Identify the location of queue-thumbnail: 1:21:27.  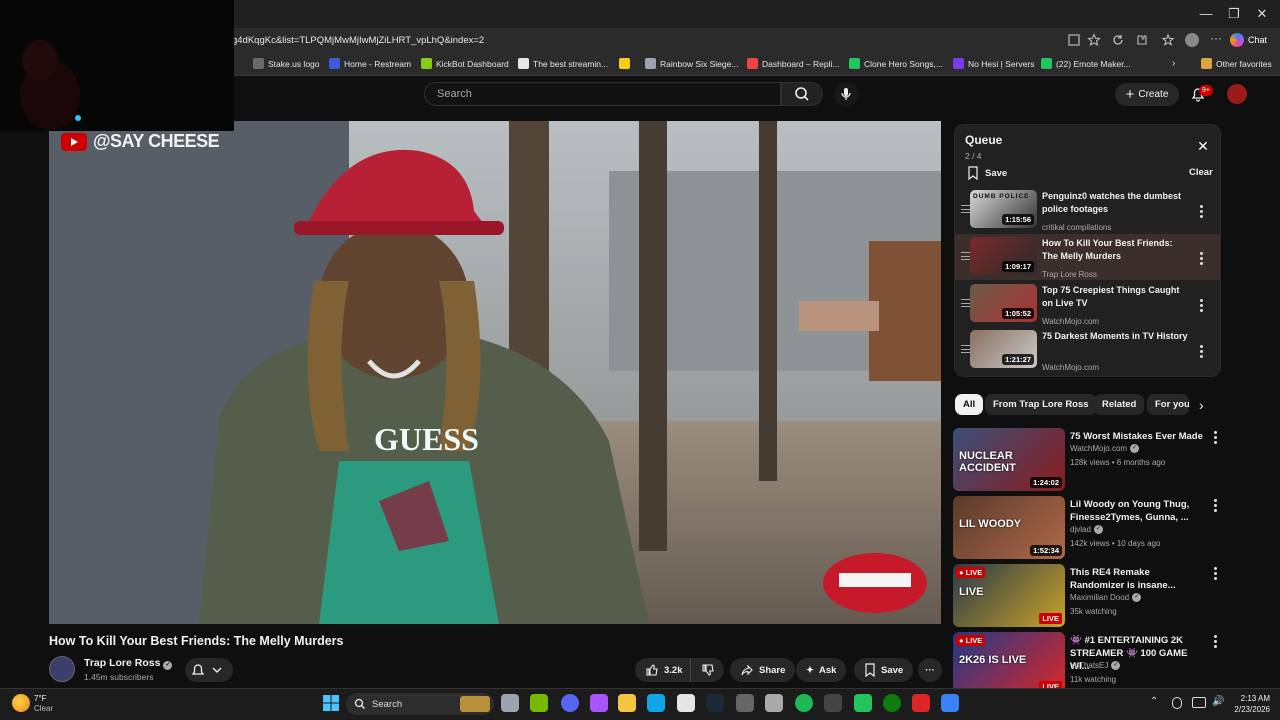
(1003, 349).